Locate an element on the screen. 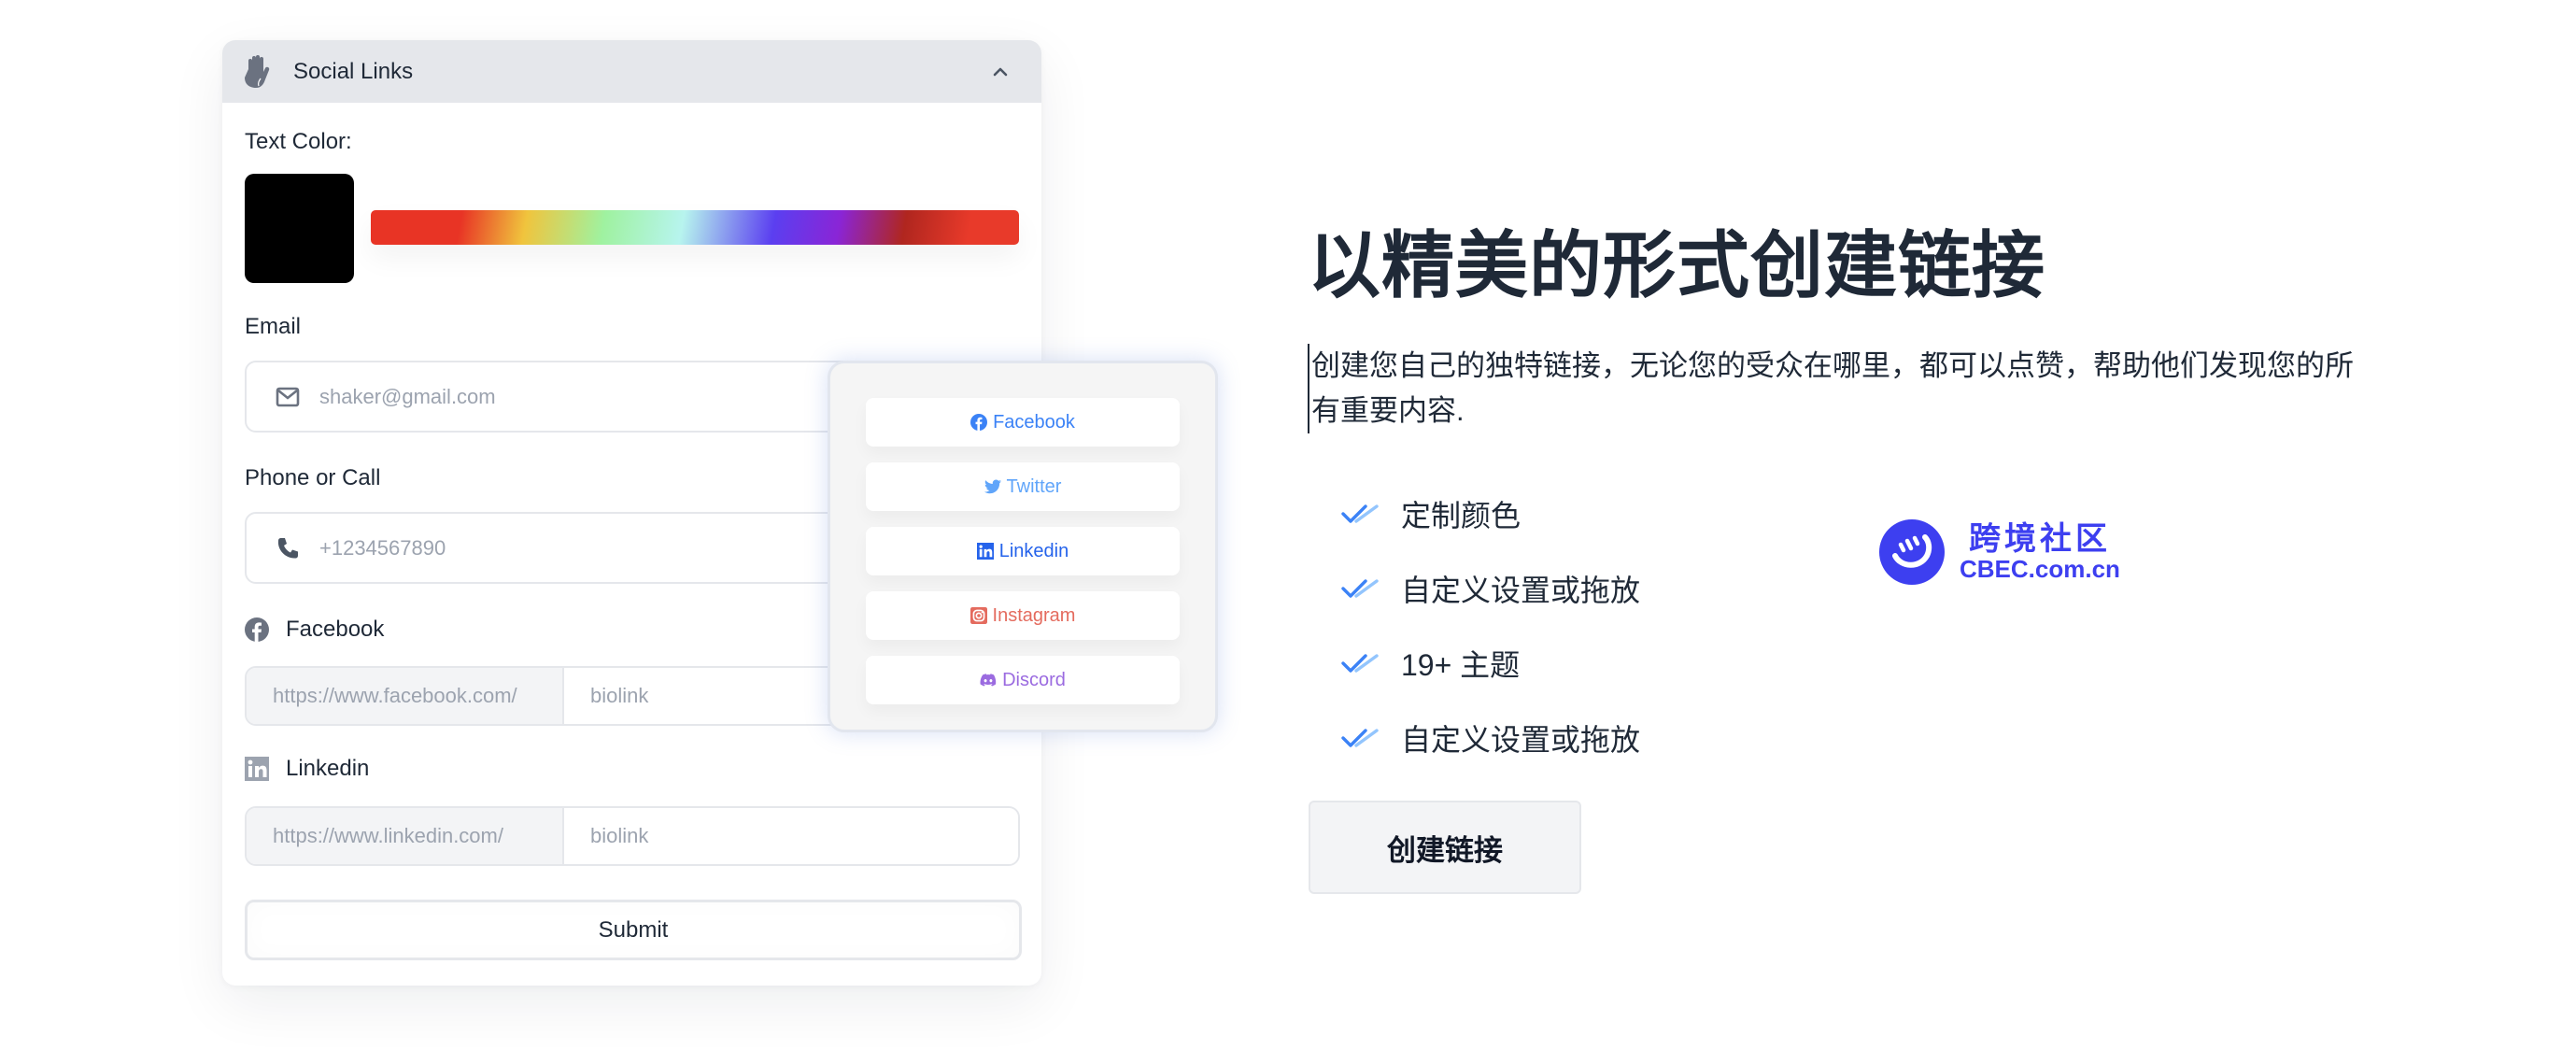 The width and height of the screenshot is (2576, 1050). facebook-label: Facebook is located at coordinates (314, 630).